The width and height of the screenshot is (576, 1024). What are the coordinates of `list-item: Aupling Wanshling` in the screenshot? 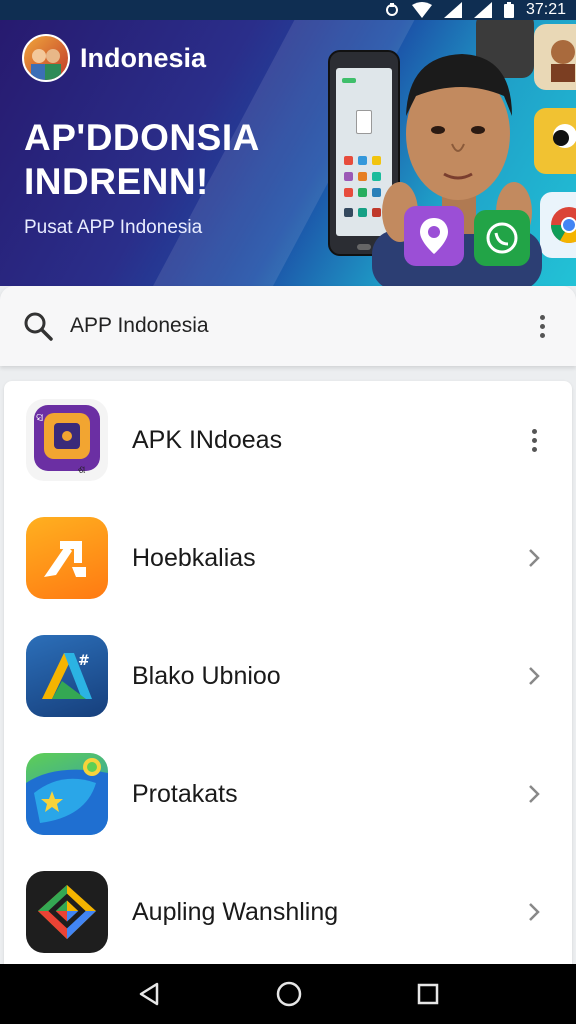 It's located at (288, 909).